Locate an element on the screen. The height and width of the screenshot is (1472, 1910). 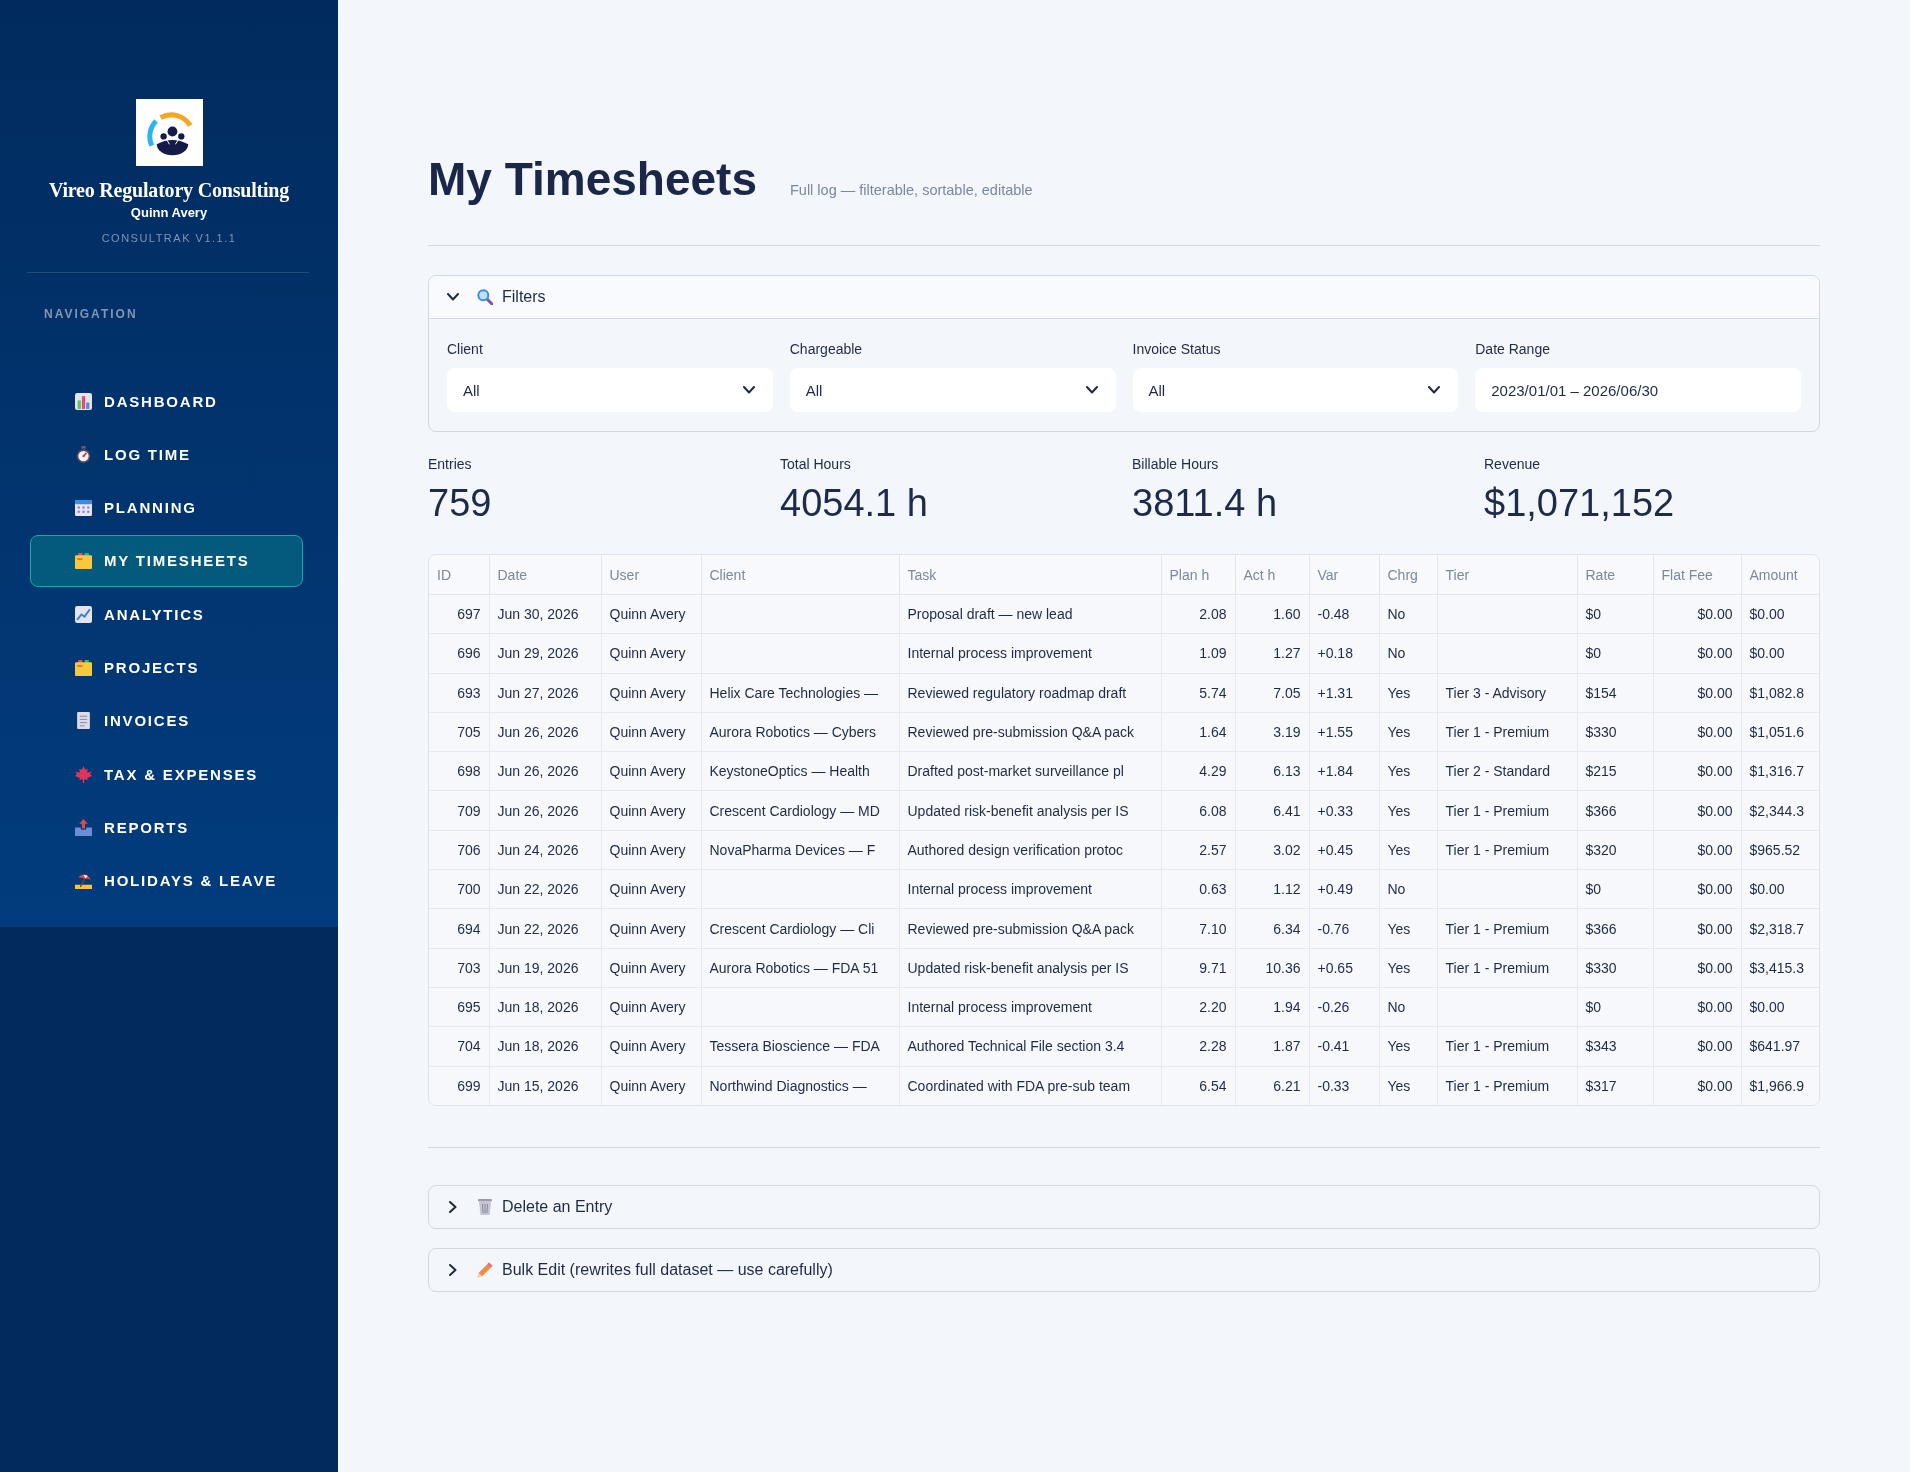
nav-item: LOG TIME is located at coordinates (166, 454).